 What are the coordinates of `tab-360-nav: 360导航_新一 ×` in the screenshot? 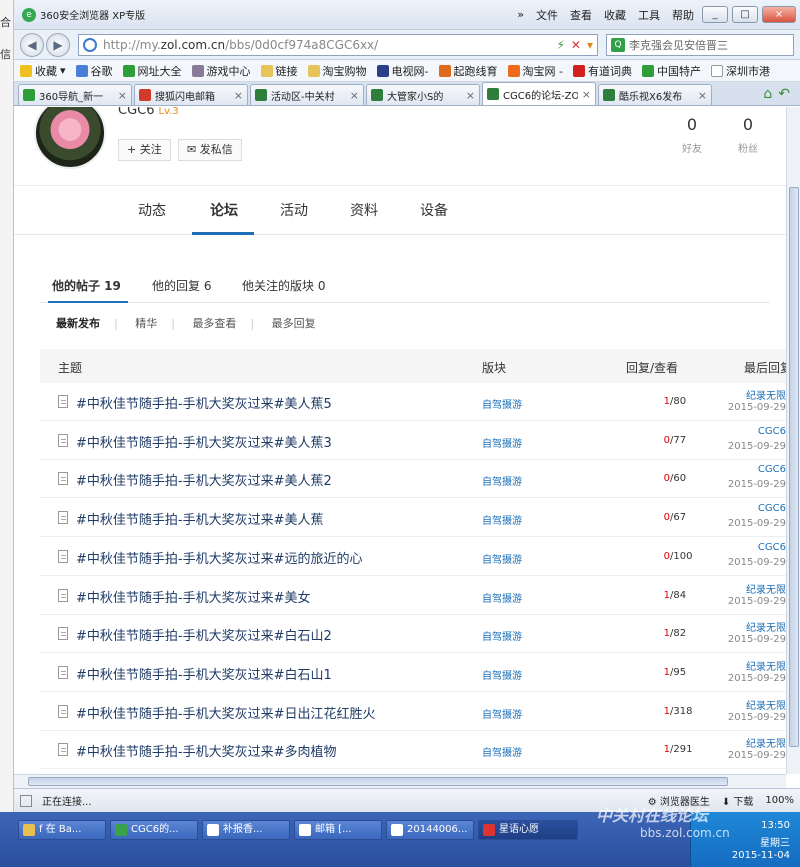 It's located at (75, 94).